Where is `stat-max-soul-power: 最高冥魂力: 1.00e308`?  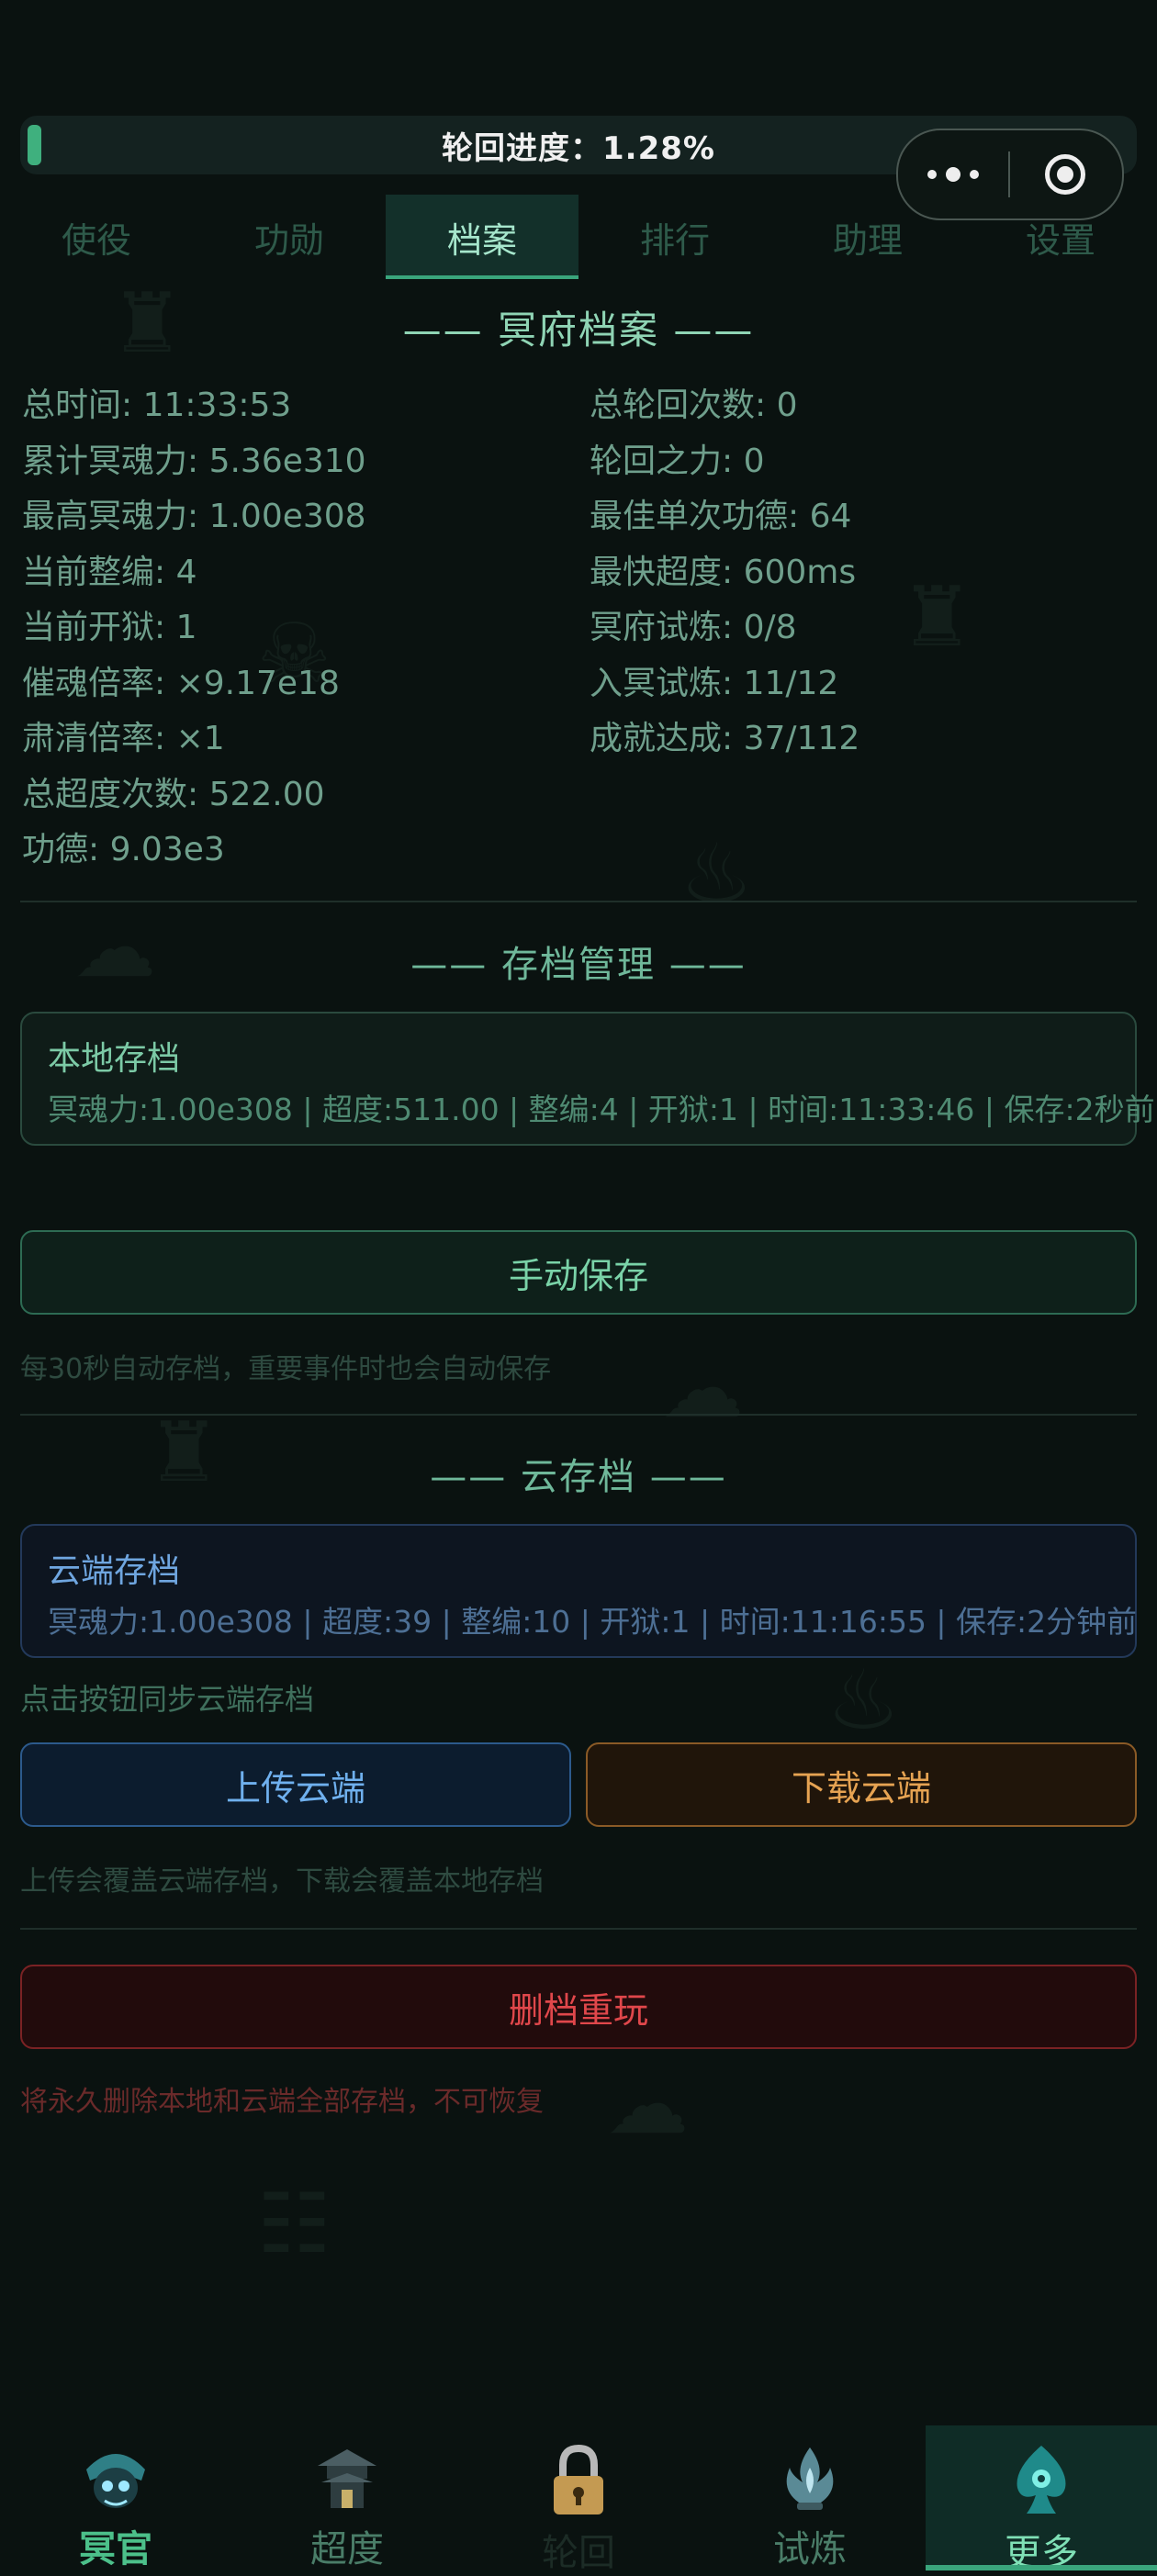
stat-max-soul-power: 最高冥魂力: 1.00e308 is located at coordinates (194, 516).